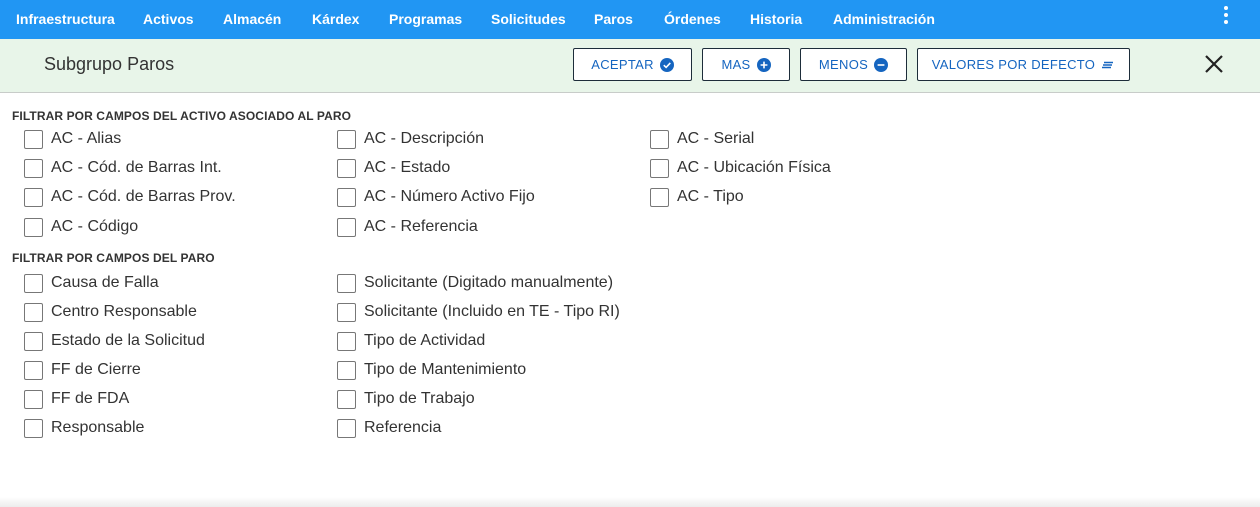 This screenshot has height=507, width=1260. I want to click on checkbox-causa-de-falla: Causa de Falla, so click(91, 283).